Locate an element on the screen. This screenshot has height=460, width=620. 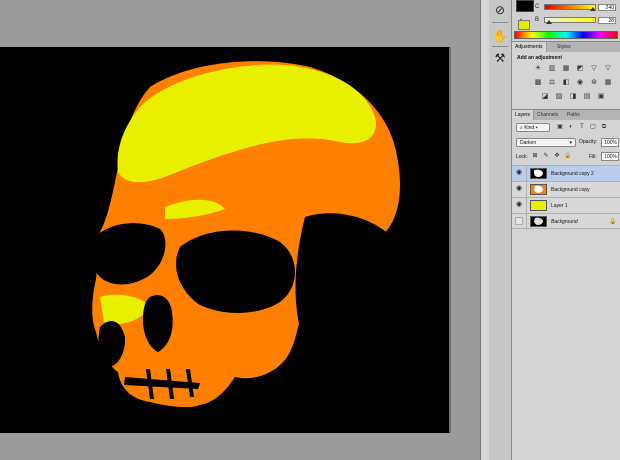
layer-name: Background is located at coordinates (564, 222).